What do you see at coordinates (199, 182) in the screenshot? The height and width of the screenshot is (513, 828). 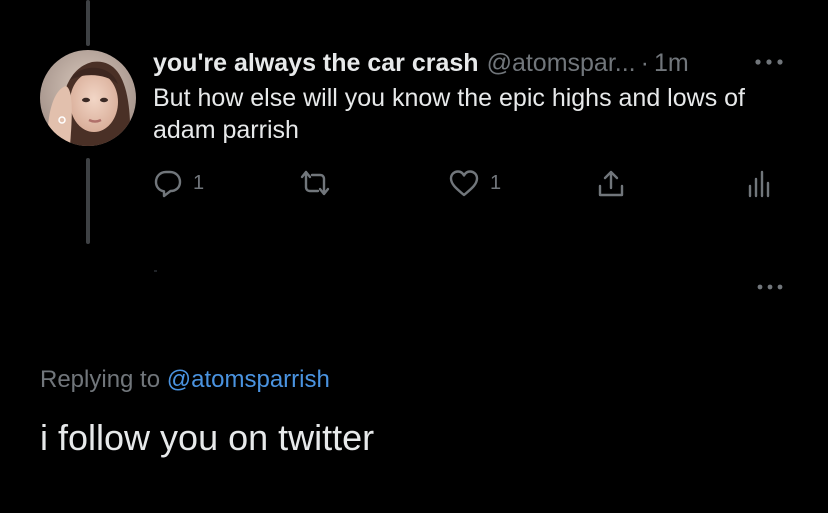 I see `reply-count: 1` at bounding box center [199, 182].